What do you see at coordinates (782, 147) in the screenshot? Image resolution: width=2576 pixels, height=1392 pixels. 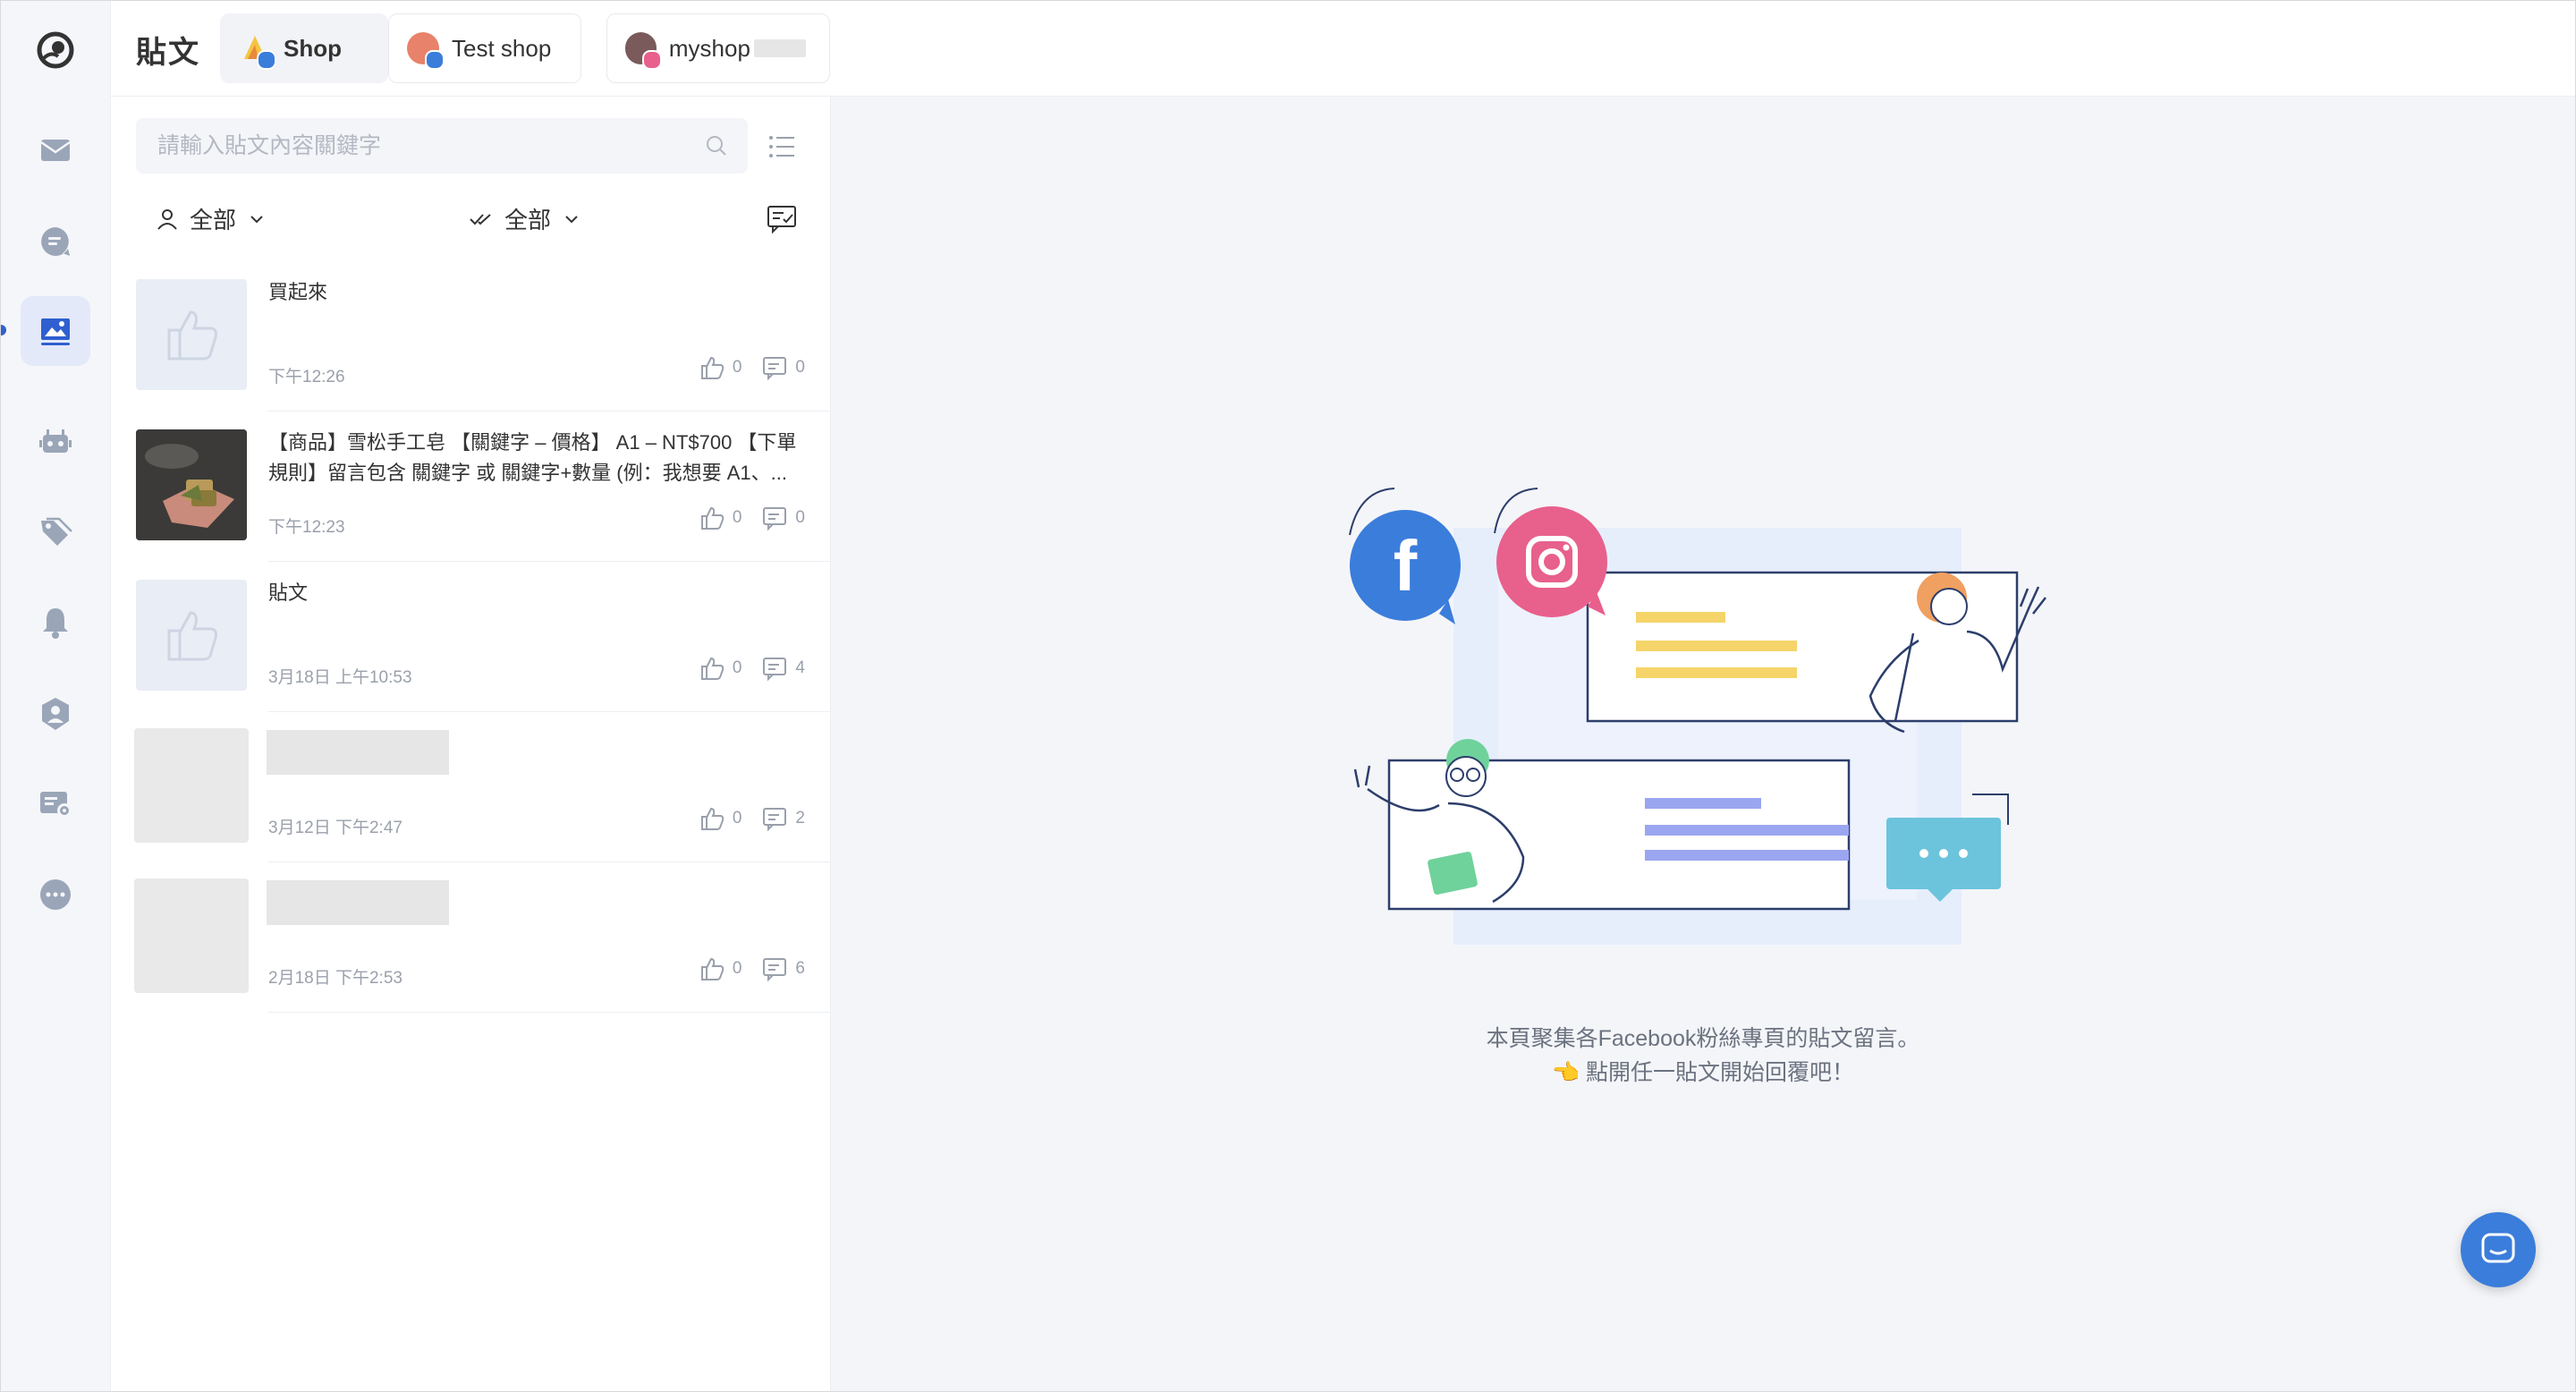 I see `list-view-icon` at bounding box center [782, 147].